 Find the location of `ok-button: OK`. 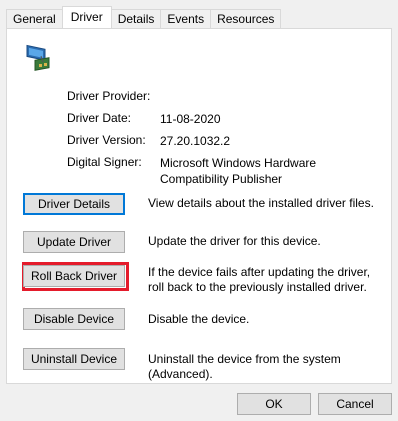

ok-button: OK is located at coordinates (274, 404).